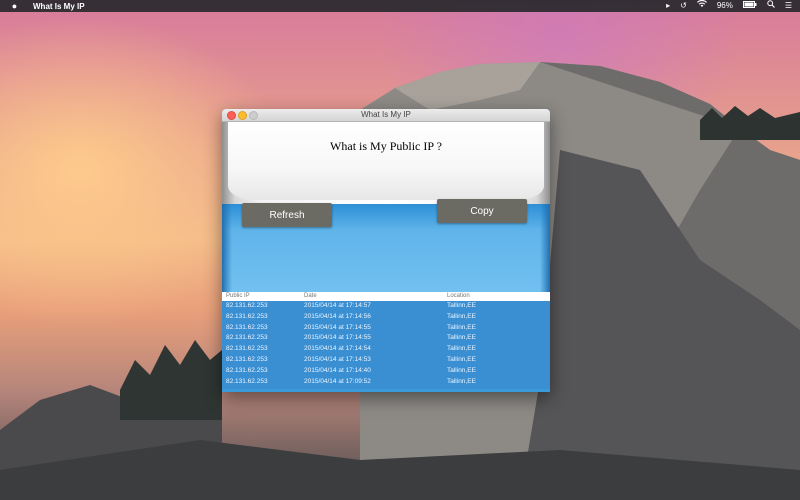 This screenshot has width=800, height=500. I want to click on column-header-location: Location, so click(458, 296).